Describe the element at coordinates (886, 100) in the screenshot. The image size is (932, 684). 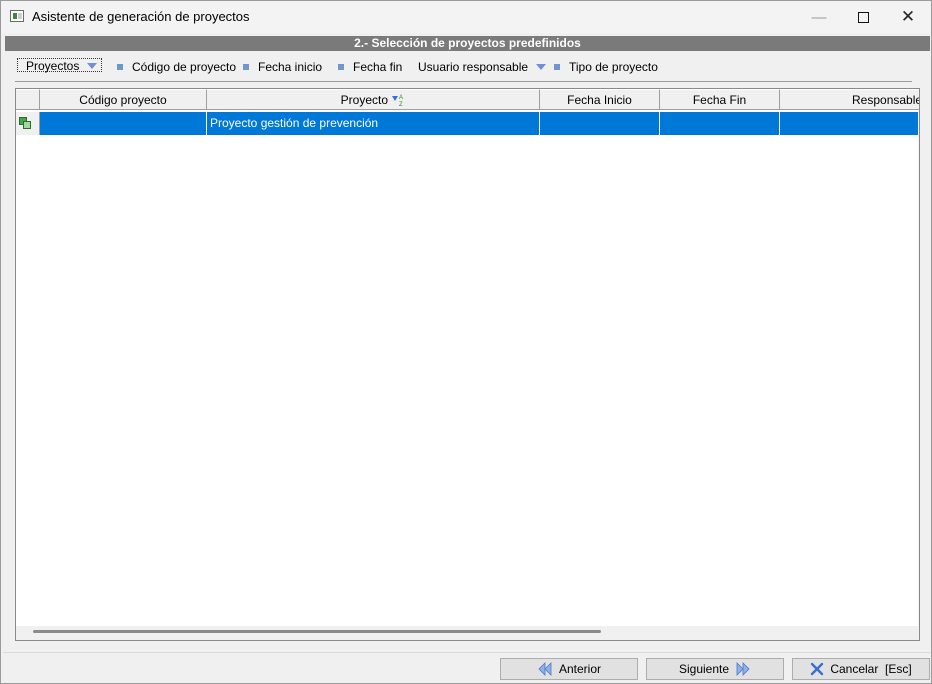
I see `column-label: Responsable de` at that location.